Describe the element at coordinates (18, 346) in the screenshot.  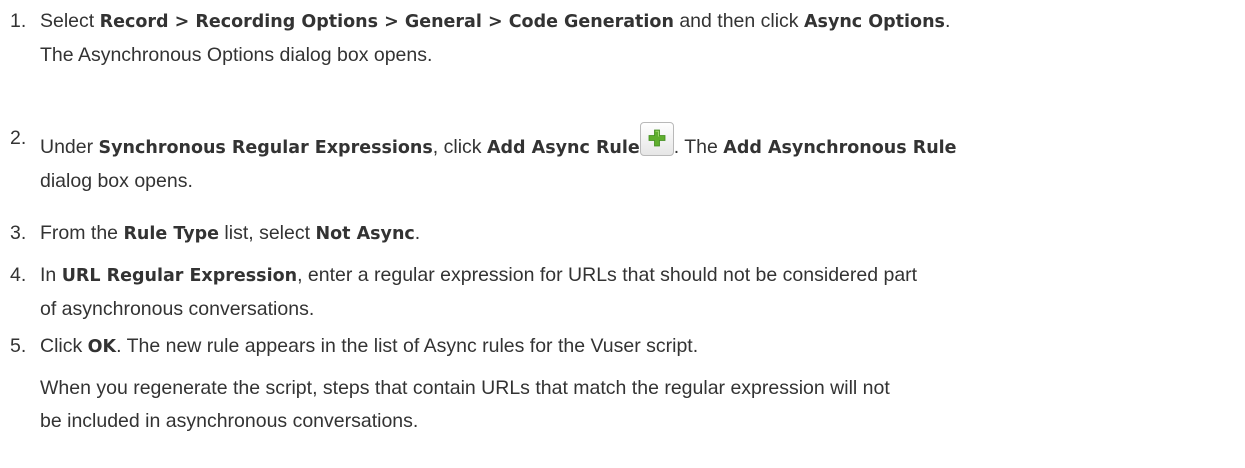
I see `step-number: 5.` at that location.